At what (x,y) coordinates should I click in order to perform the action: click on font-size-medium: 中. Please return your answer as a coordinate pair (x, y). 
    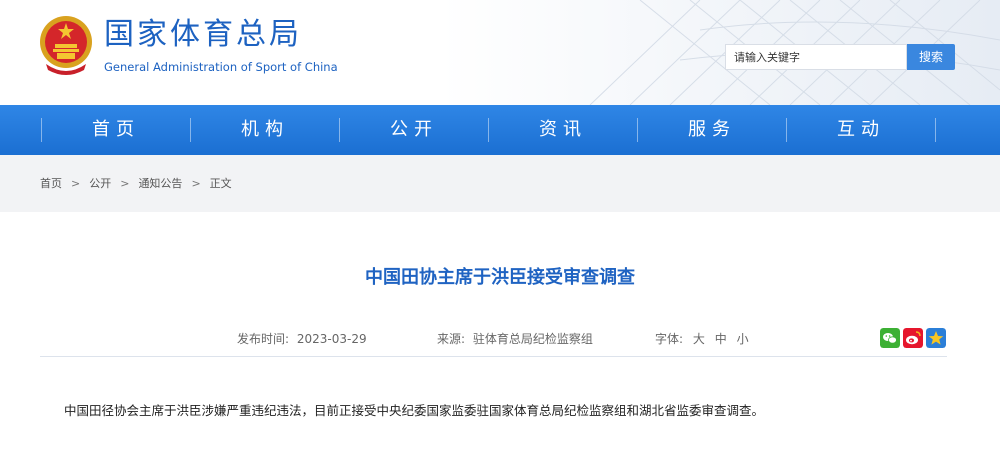
    Looking at the image, I should click on (721, 339).